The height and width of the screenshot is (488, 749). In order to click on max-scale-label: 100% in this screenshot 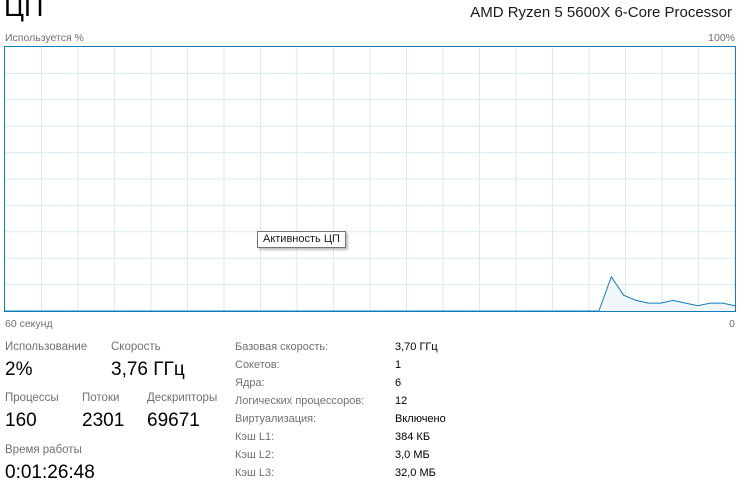, I will do `click(721, 38)`.